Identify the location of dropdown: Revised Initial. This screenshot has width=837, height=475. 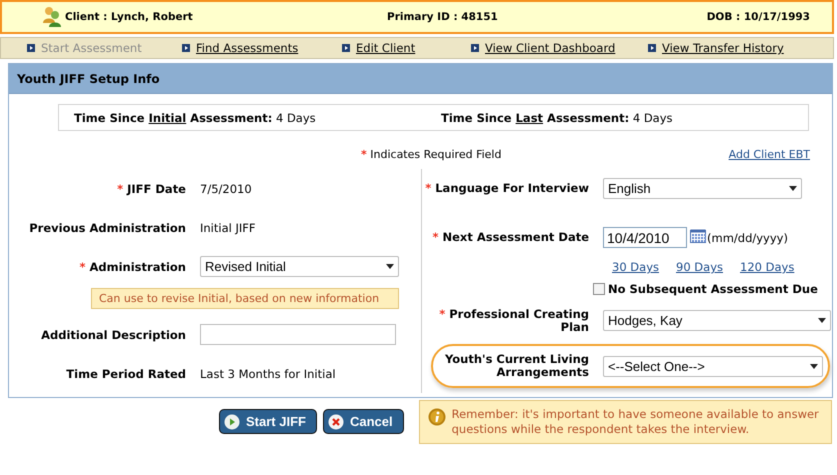
(299, 266).